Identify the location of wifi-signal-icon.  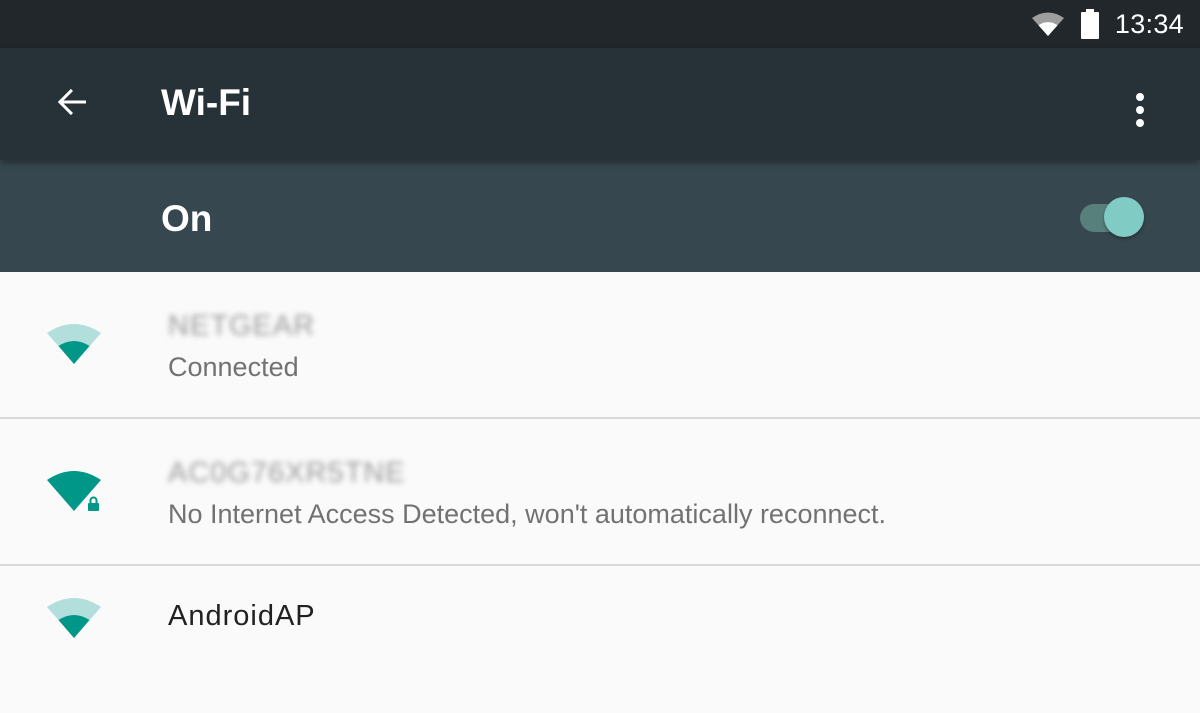
(1048, 24).